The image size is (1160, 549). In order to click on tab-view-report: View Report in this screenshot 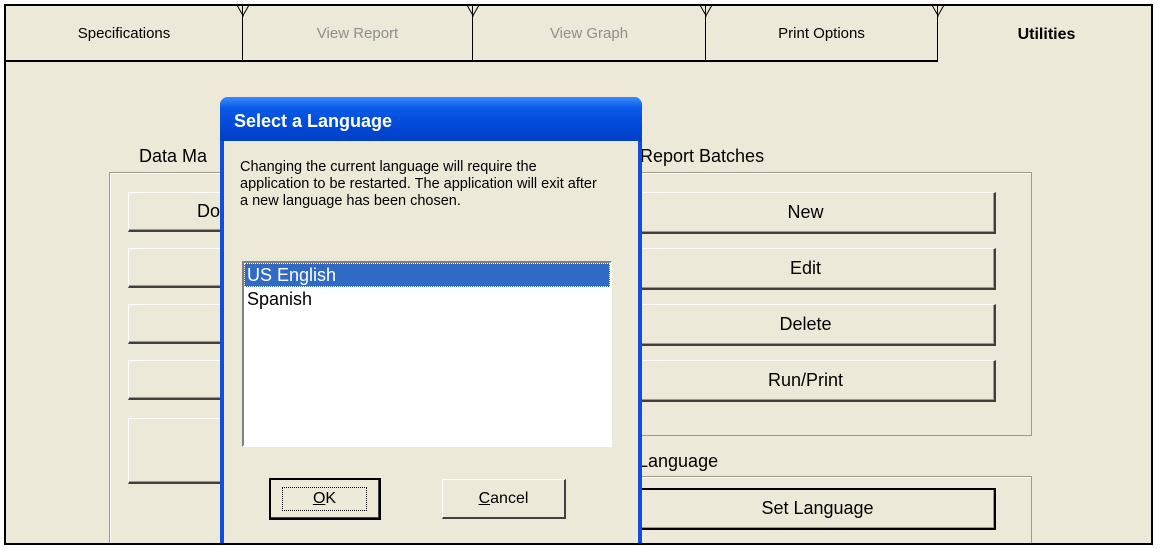, I will do `click(358, 34)`.